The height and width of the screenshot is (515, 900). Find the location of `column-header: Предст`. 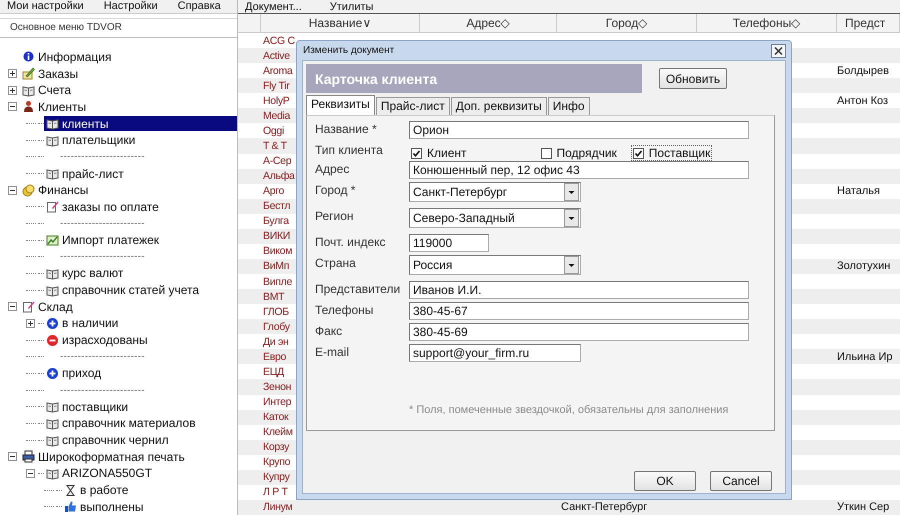

column-header: Предст is located at coordinates (868, 23).